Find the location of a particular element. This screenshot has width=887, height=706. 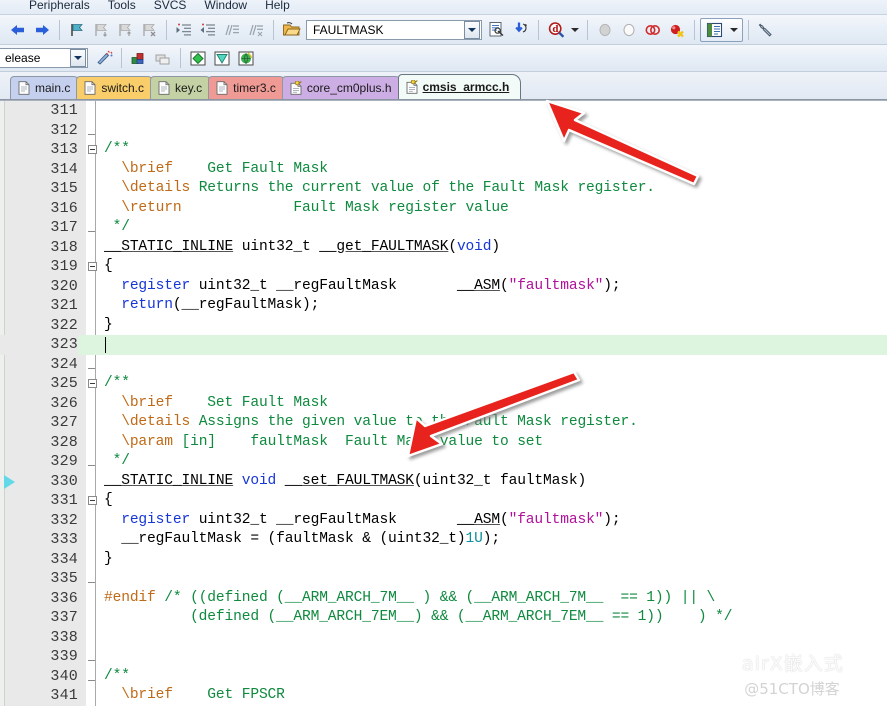

tab-cmsis-armcc-h: cmsis_armcc.h is located at coordinates (459, 86).